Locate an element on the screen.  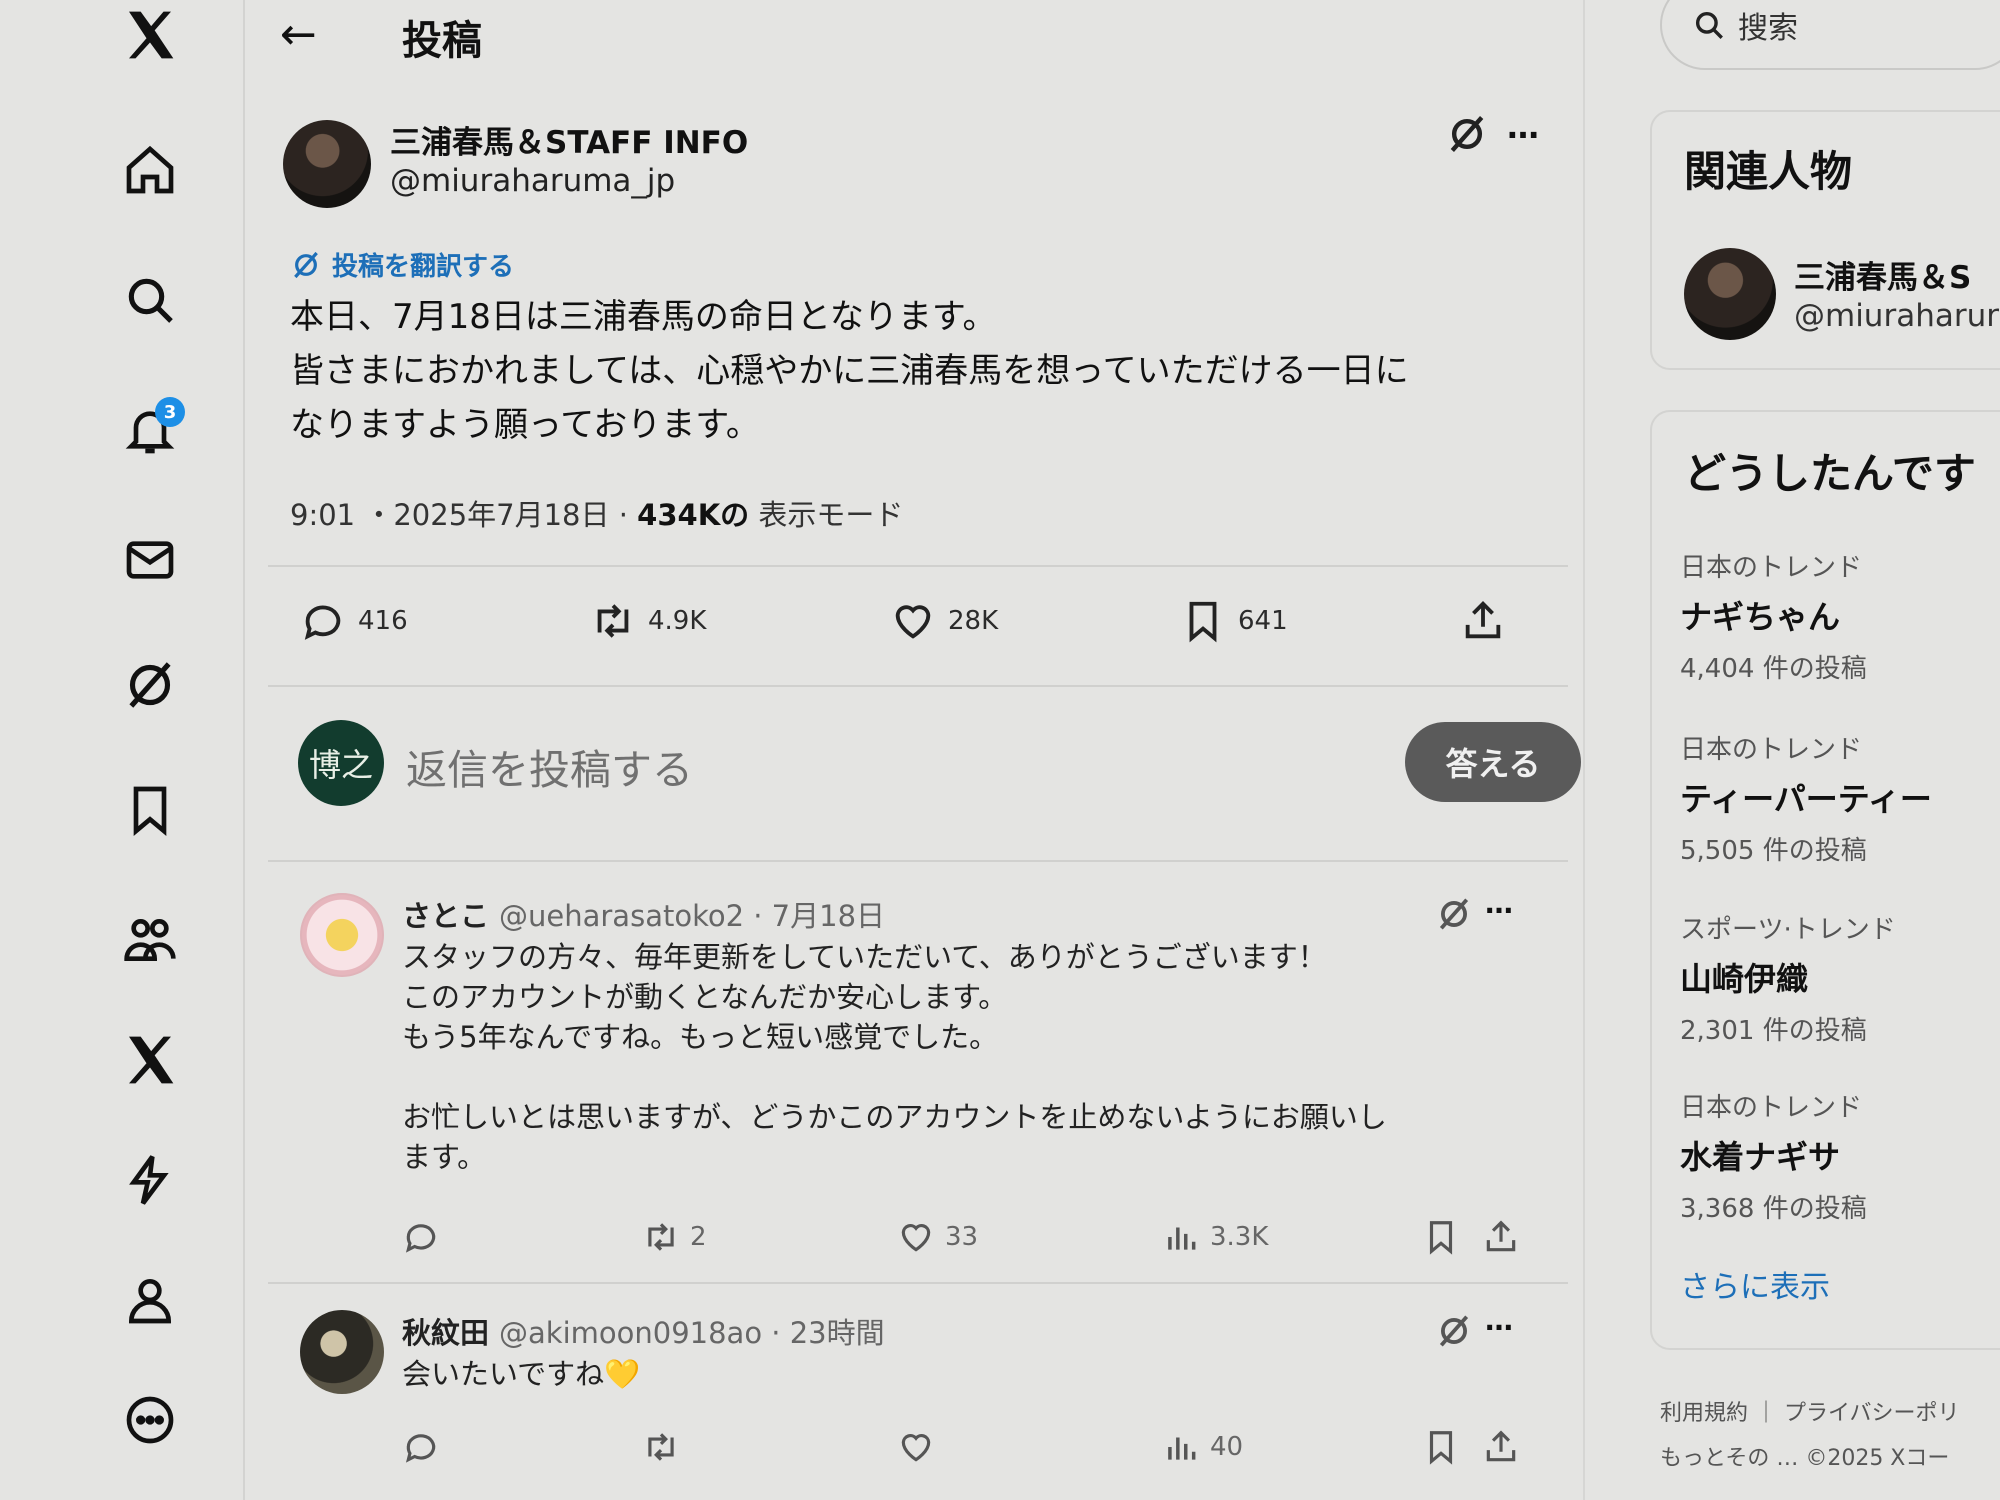
reply-composer: 博之 返信を投稿する 答える is located at coordinates (939, 765).